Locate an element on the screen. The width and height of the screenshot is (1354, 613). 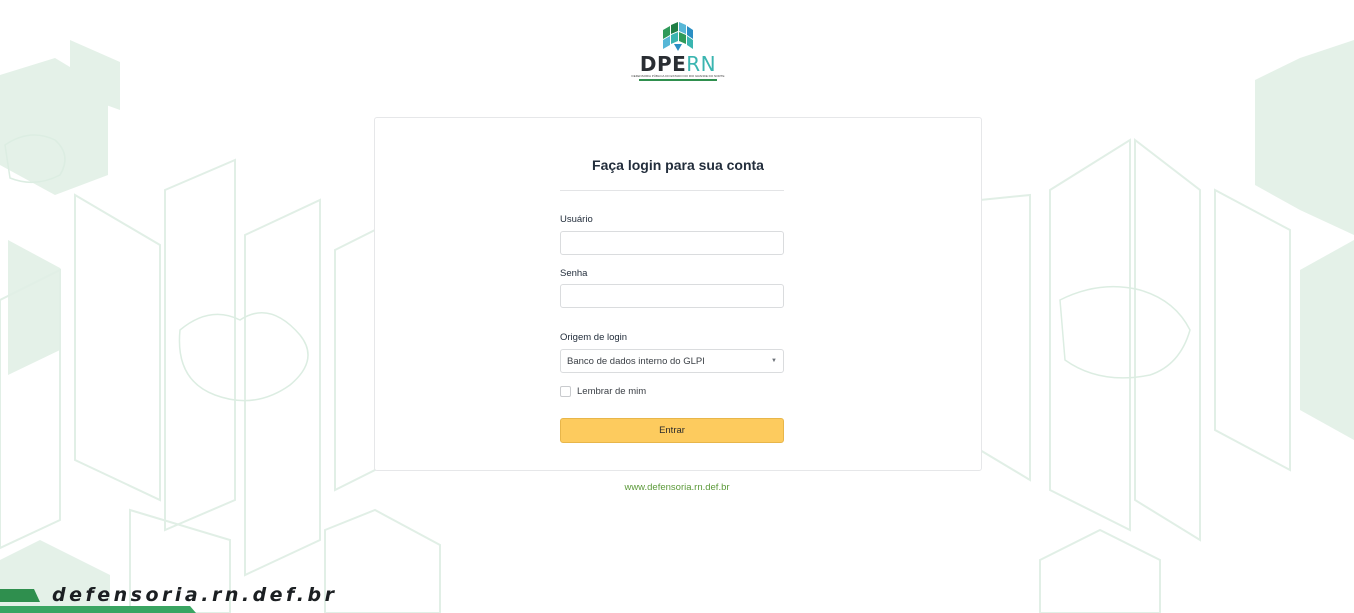
chevron-down-icon: ▼ is located at coordinates (774, 361).